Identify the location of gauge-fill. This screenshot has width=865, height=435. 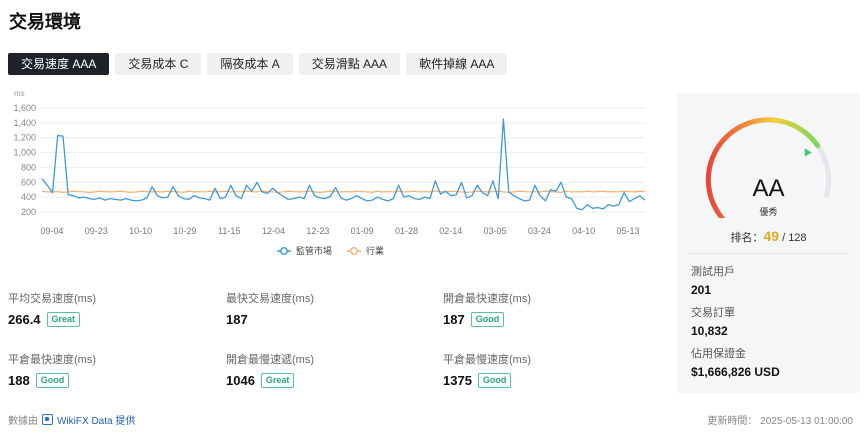
(763, 167).